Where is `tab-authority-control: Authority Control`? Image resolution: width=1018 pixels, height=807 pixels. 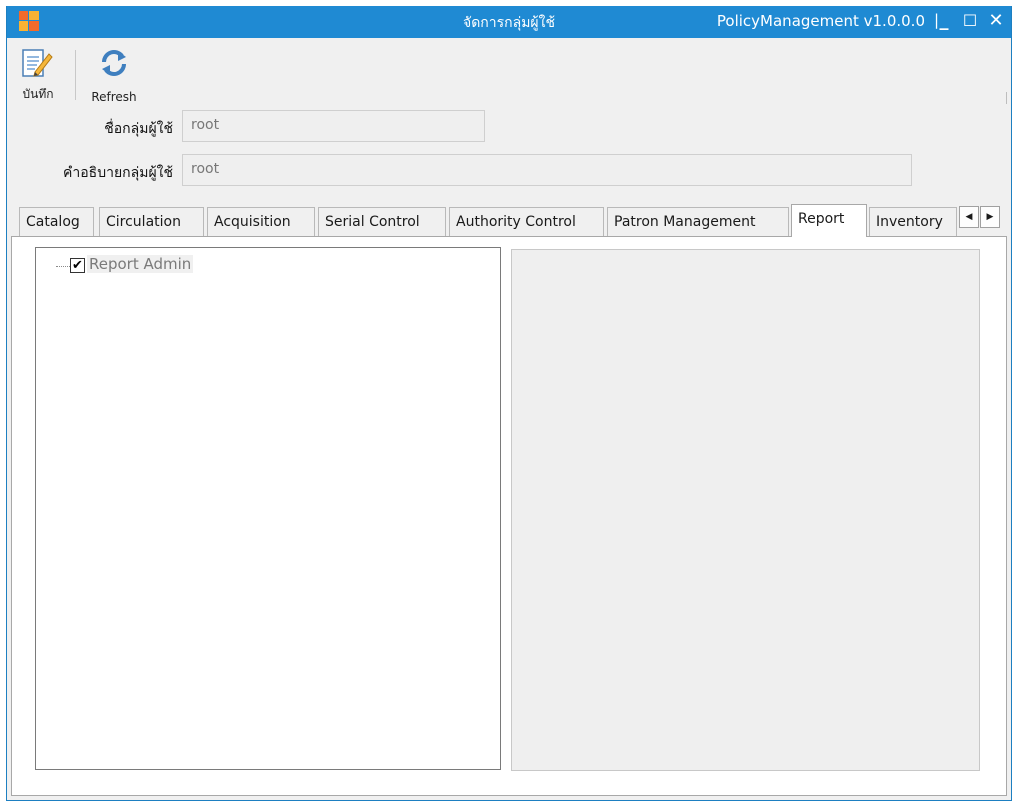
tab-authority-control: Authority Control is located at coordinates (526, 222).